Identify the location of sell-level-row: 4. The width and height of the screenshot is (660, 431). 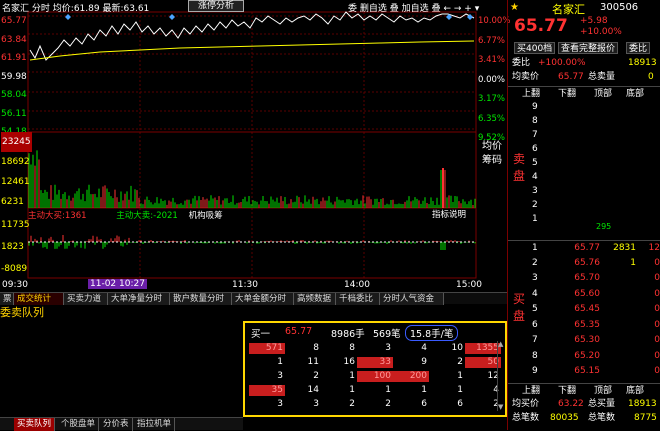
(584, 177).